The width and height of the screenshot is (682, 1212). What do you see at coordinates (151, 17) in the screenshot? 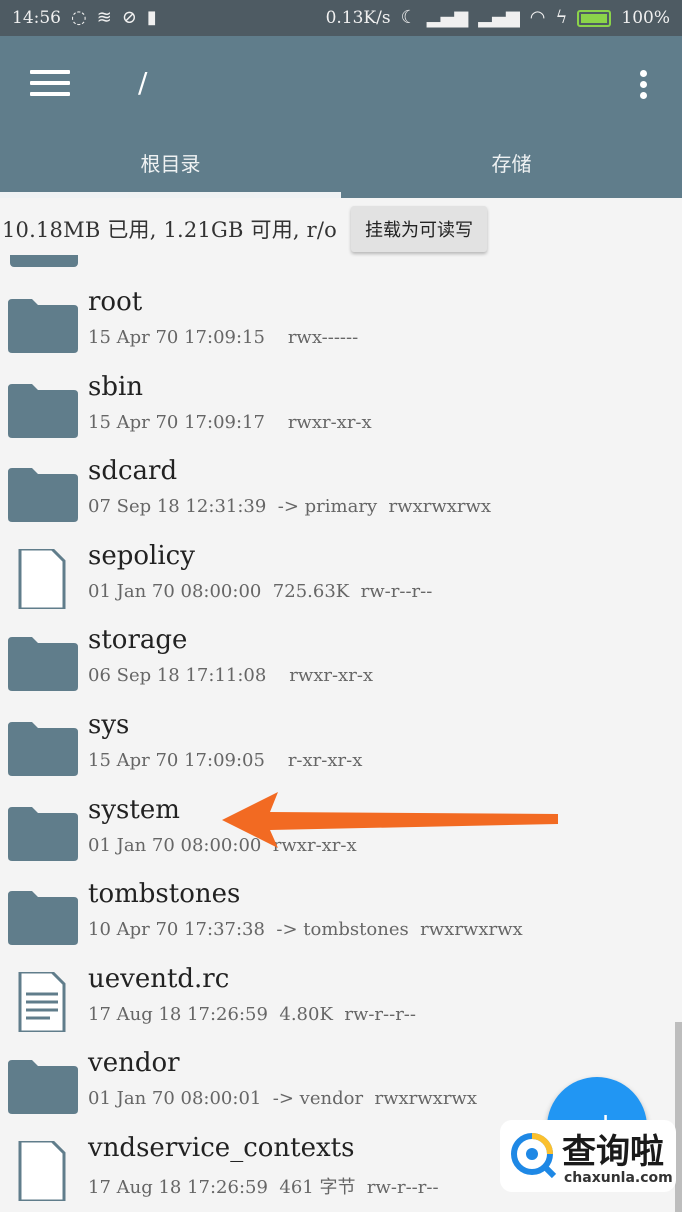
I see `sim-icon: ▮` at bounding box center [151, 17].